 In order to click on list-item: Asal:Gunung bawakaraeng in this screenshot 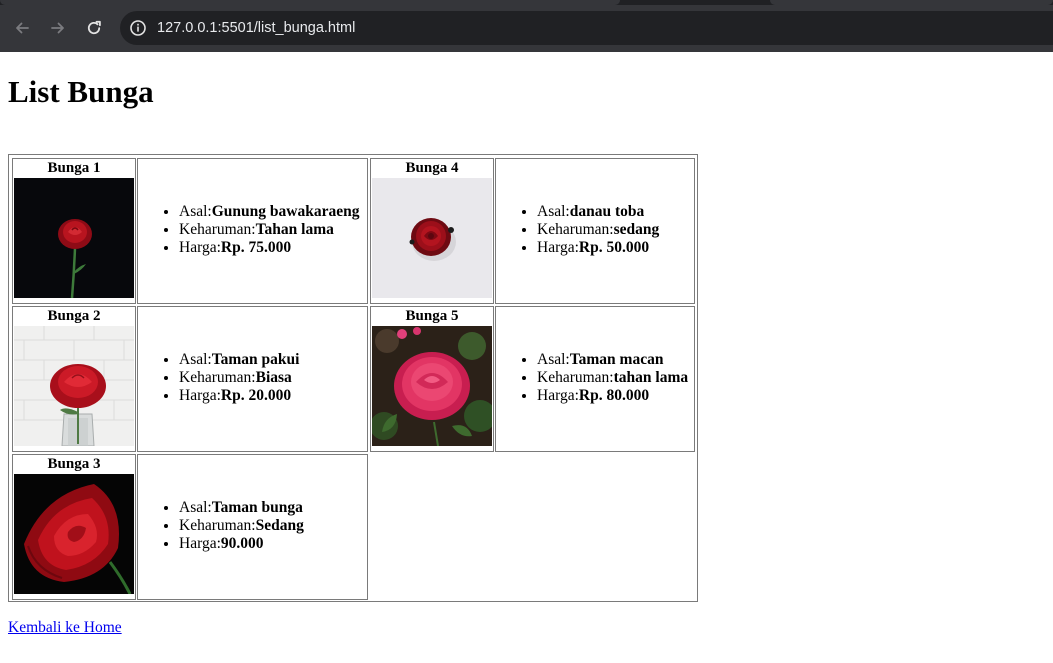, I will do `click(269, 212)`.